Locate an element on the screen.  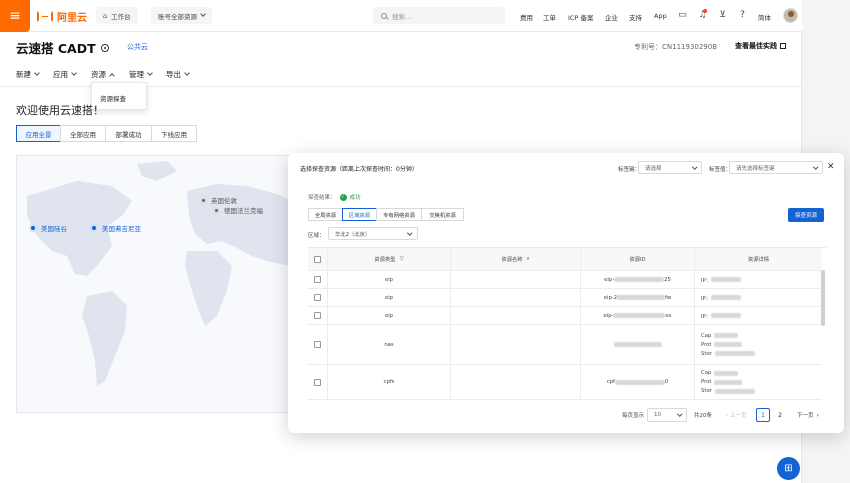
detail-key: Cap is located at coordinates (706, 373).